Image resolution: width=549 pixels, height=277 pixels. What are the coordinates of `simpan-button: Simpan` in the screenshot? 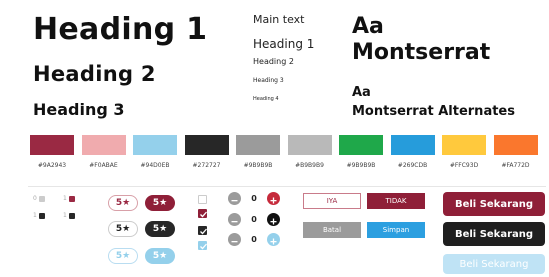 It's located at (396, 230).